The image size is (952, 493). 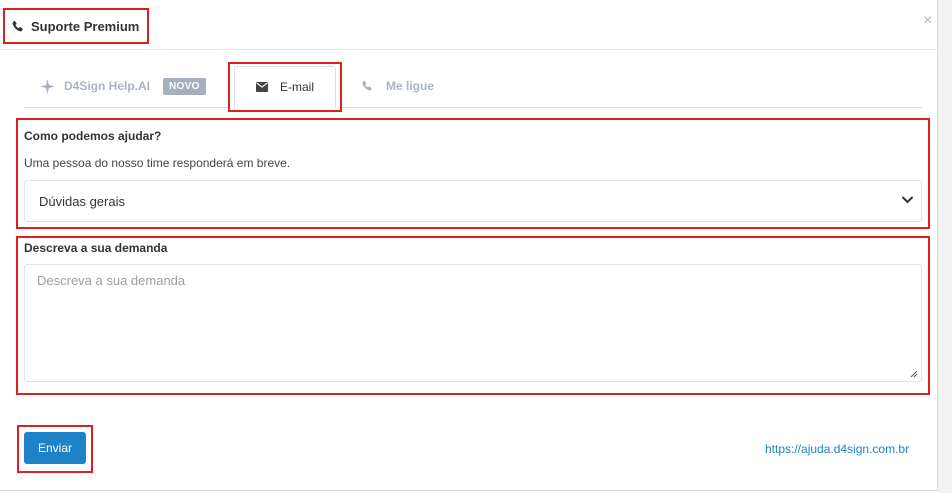 I want to click on modal-backdrop, so click(x=945, y=246).